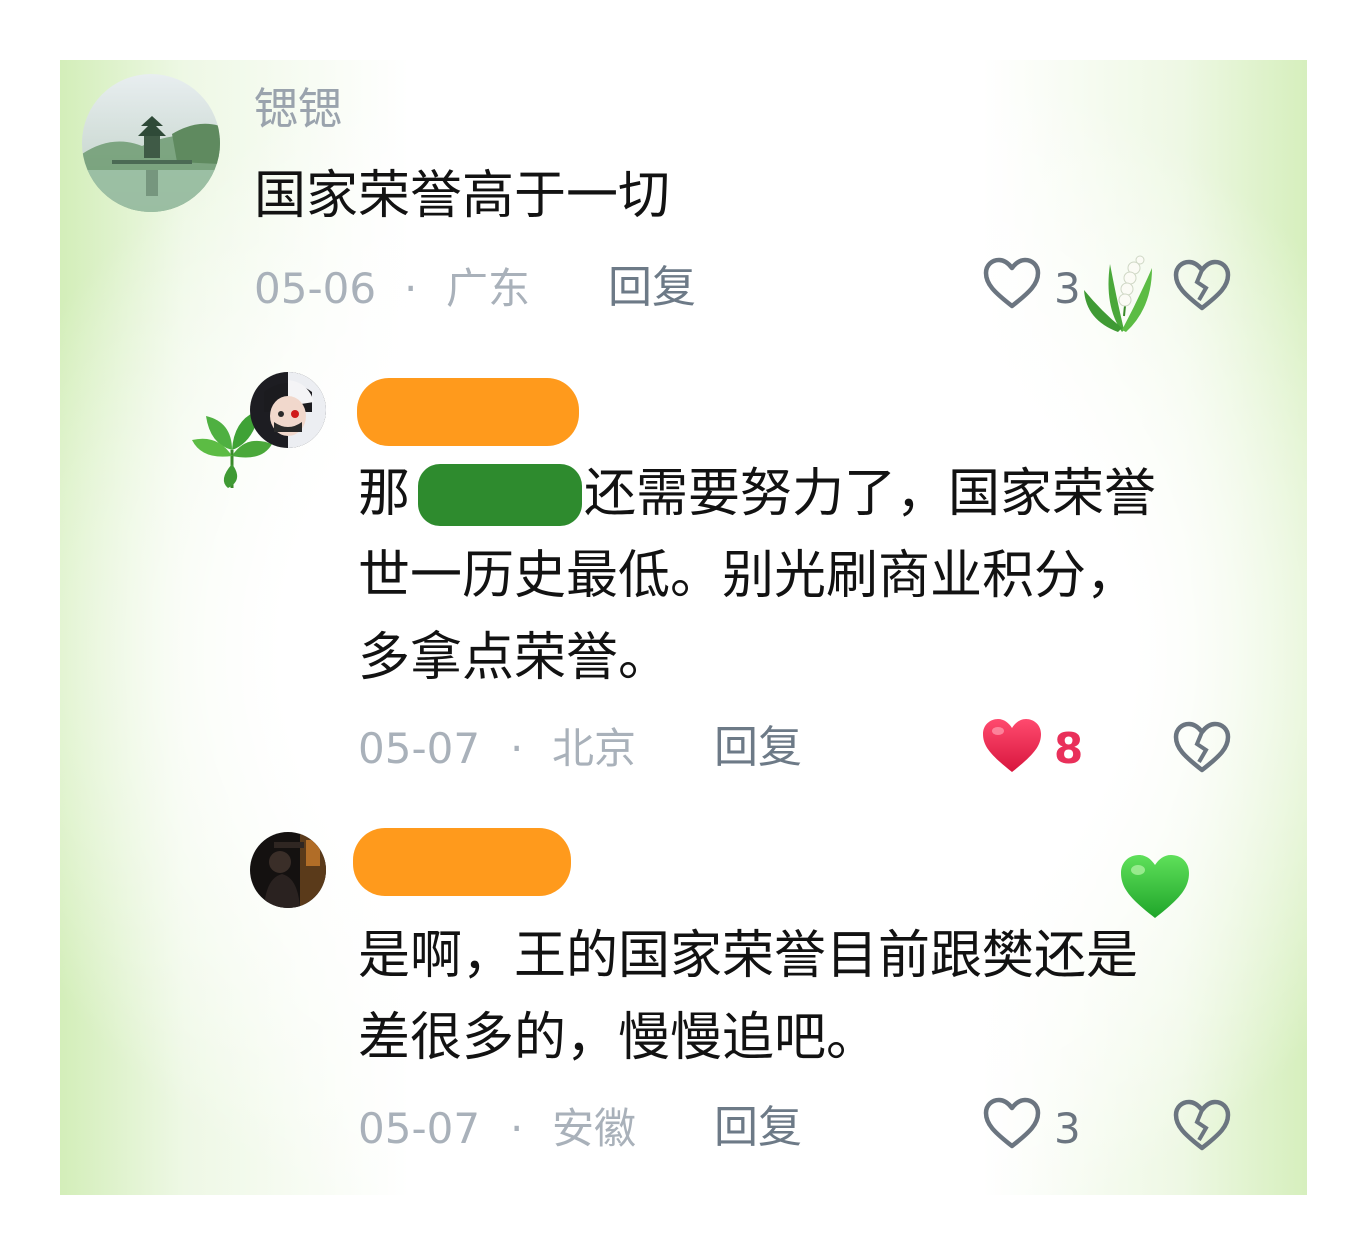  I want to click on lily-of-the-valley-sticker, so click(1123, 291).